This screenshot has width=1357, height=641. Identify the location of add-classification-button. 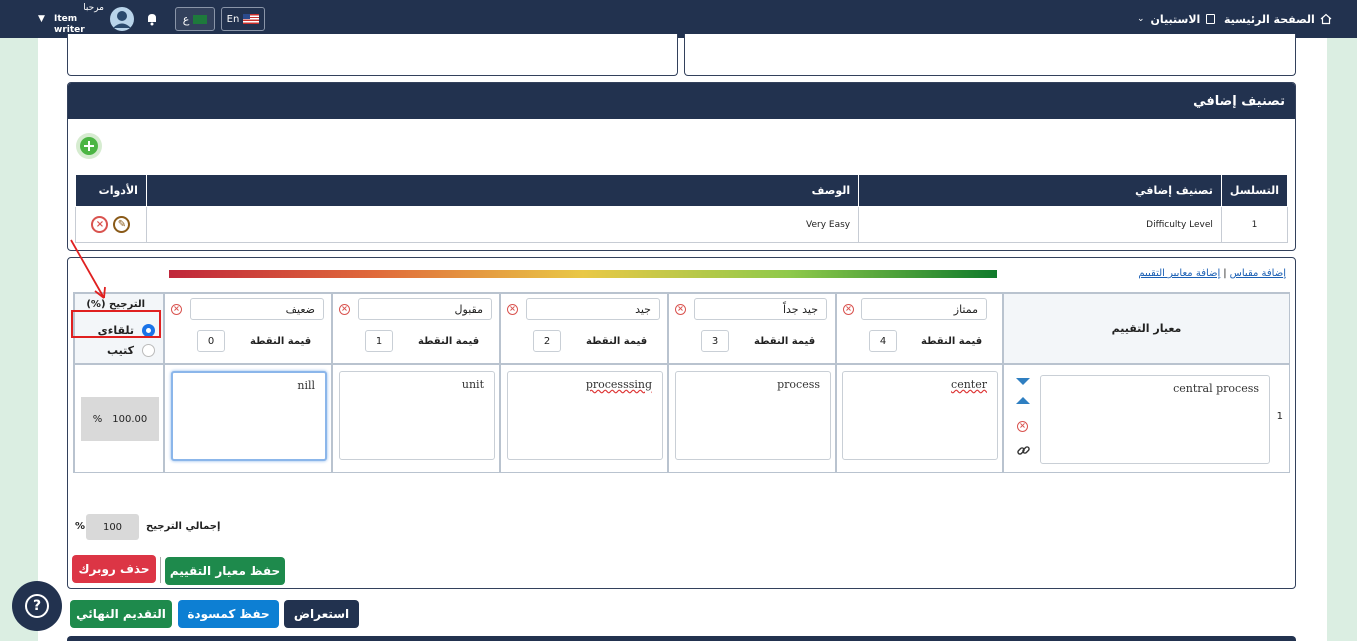
(89, 146).